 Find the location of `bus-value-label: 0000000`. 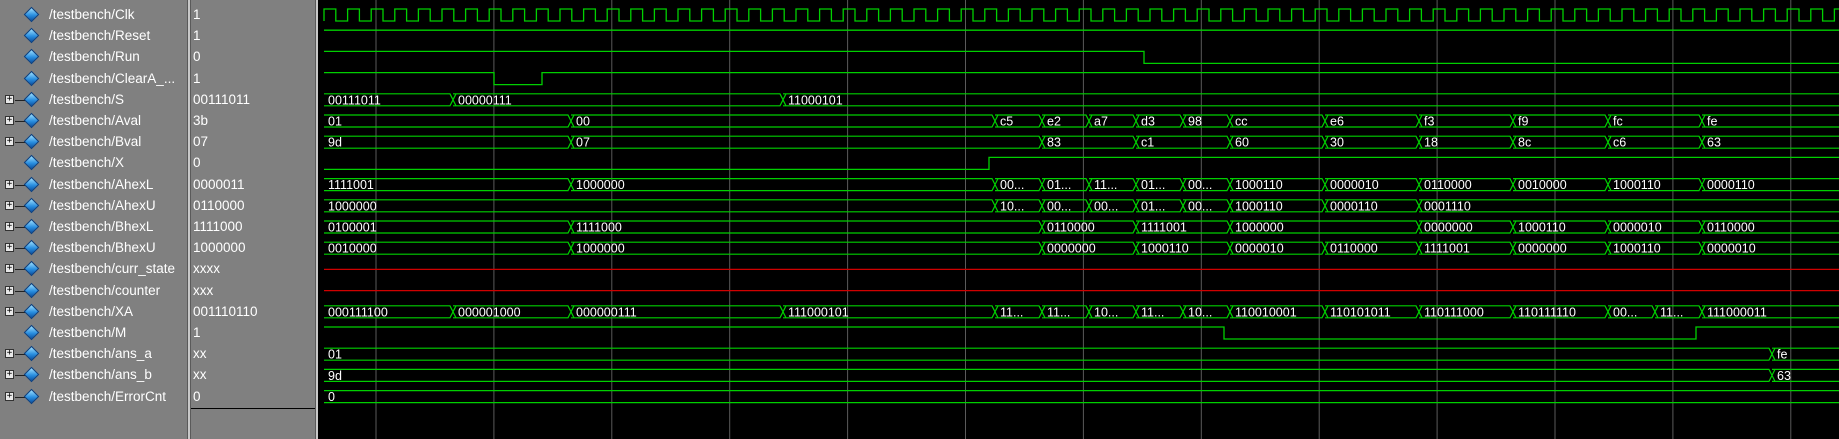

bus-value-label: 0000000 is located at coordinates (1071, 249).